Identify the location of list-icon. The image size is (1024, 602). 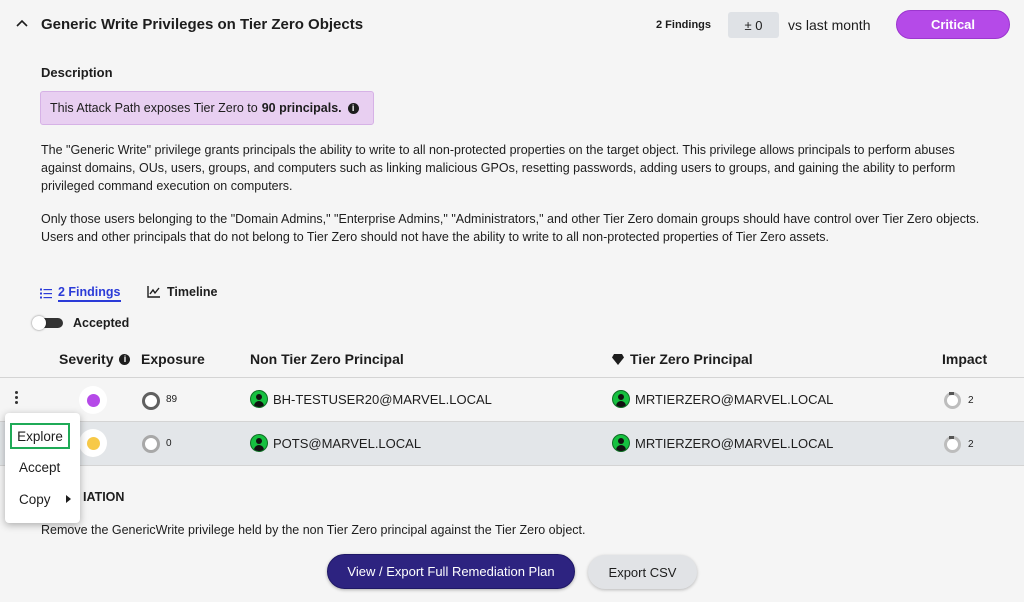
(46, 293).